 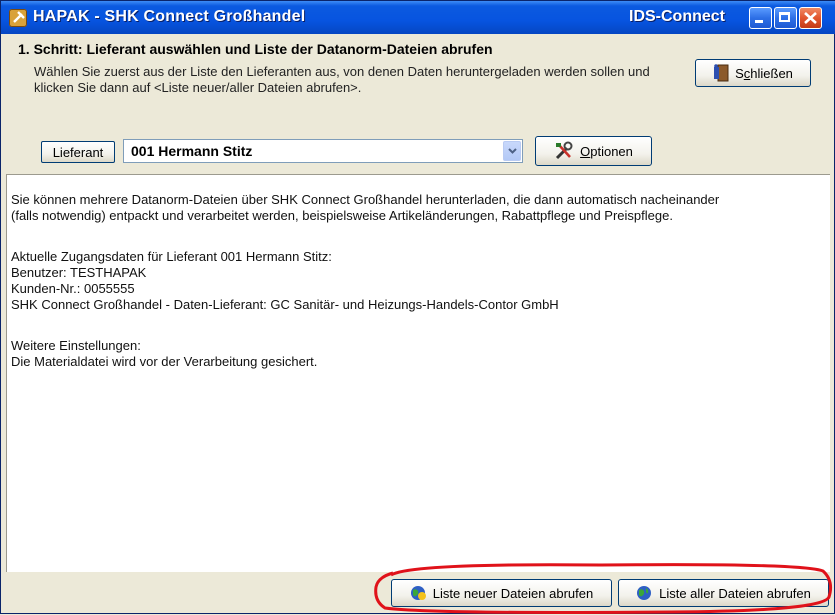 I want to click on window-title: HAPAK - SHK Connect Großhandel, so click(x=169, y=16).